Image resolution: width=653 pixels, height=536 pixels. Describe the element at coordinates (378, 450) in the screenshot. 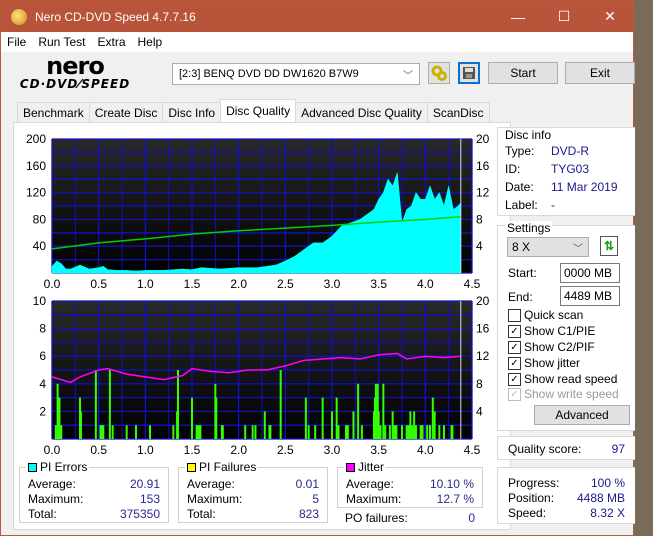

I see `x-tick-label: 3.5` at that location.